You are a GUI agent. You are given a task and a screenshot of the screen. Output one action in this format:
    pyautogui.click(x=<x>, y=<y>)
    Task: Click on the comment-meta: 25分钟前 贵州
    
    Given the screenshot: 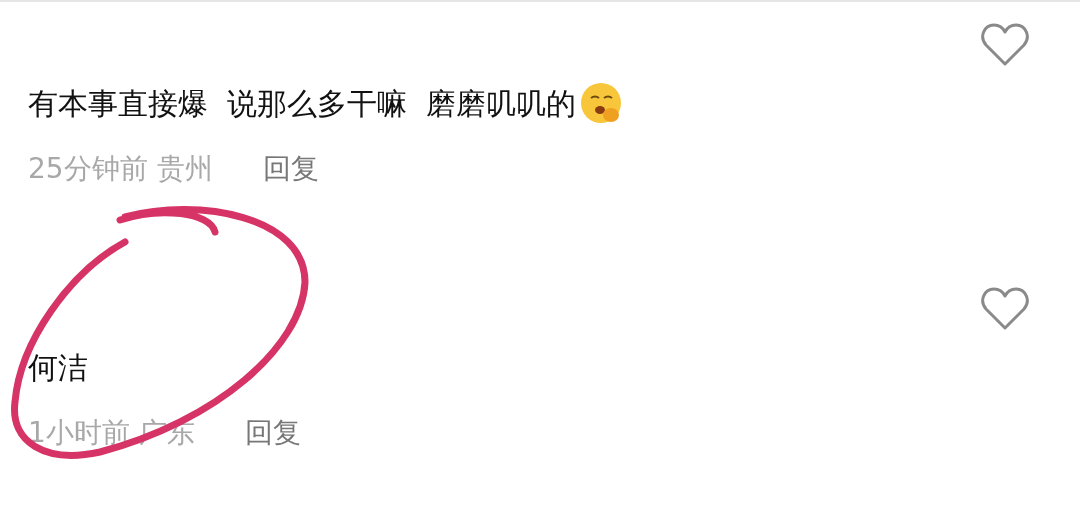 What is the action you would take?
    pyautogui.click(x=120, y=169)
    